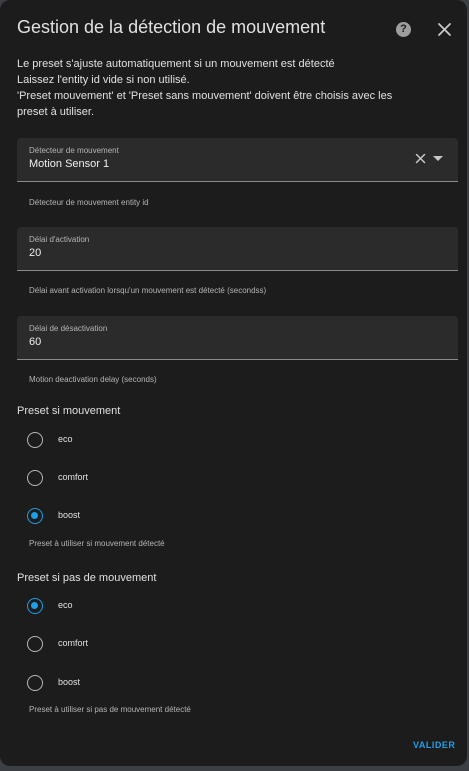 The height and width of the screenshot is (771, 469). Describe the element at coordinates (444, 29) in the screenshot. I see `close-icon` at that location.